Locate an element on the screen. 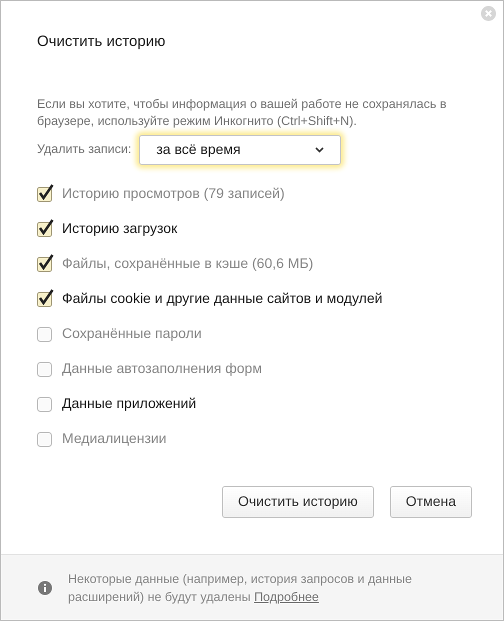  option-label: Данные приложений is located at coordinates (129, 403).